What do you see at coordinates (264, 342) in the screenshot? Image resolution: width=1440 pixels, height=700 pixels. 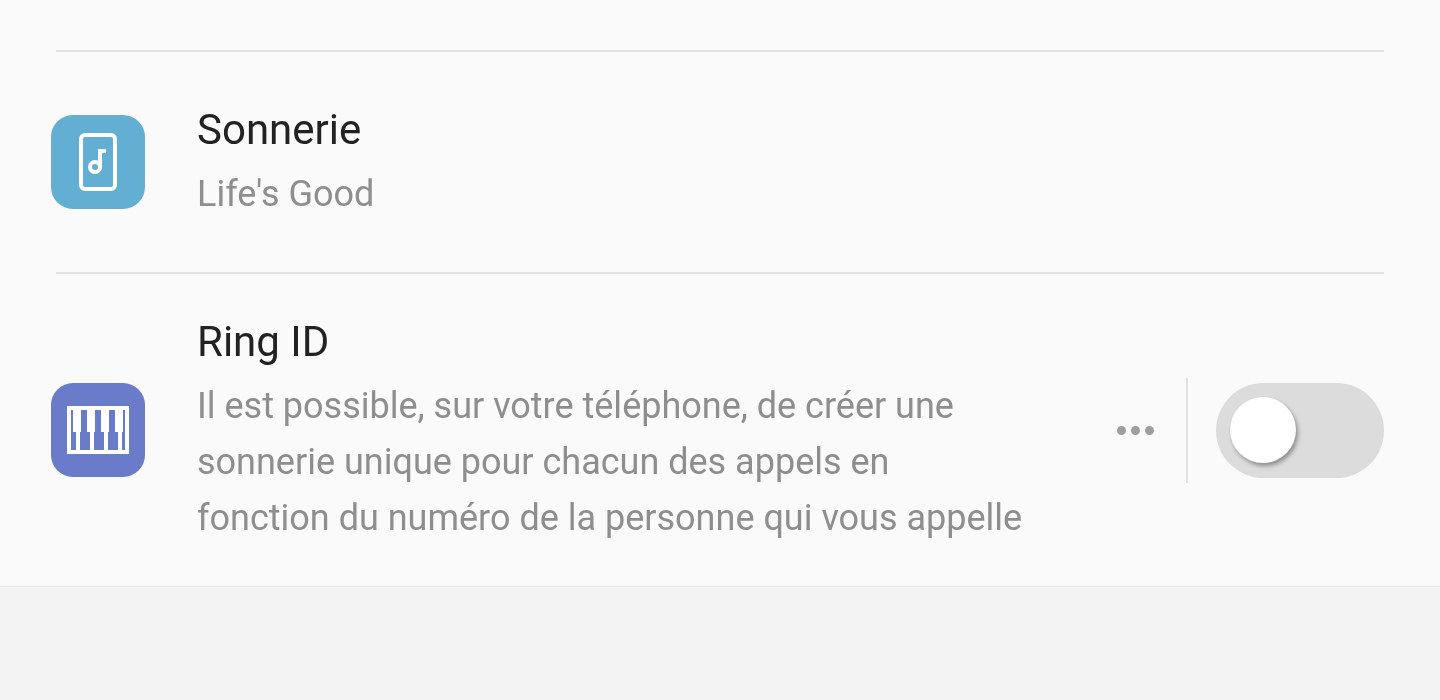 I see `setting-title: Ring ID` at bounding box center [264, 342].